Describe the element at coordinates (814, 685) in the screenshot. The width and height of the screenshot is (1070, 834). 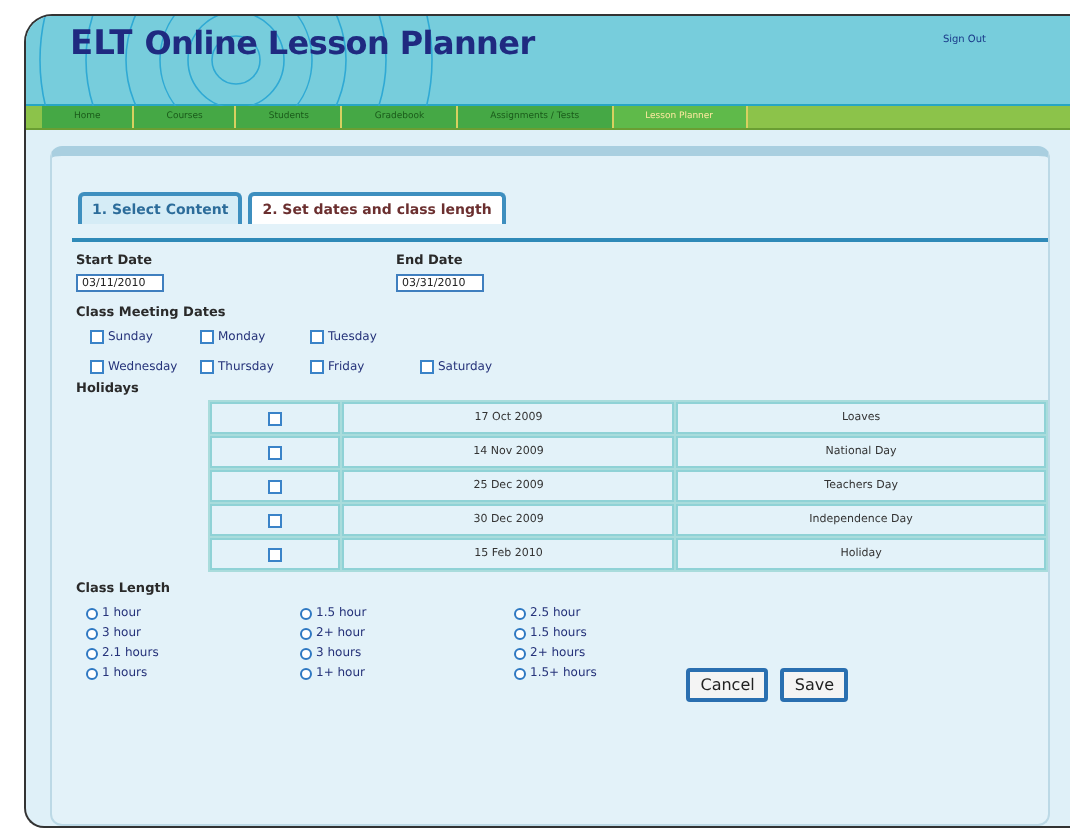
I see `save-button: Save` at that location.